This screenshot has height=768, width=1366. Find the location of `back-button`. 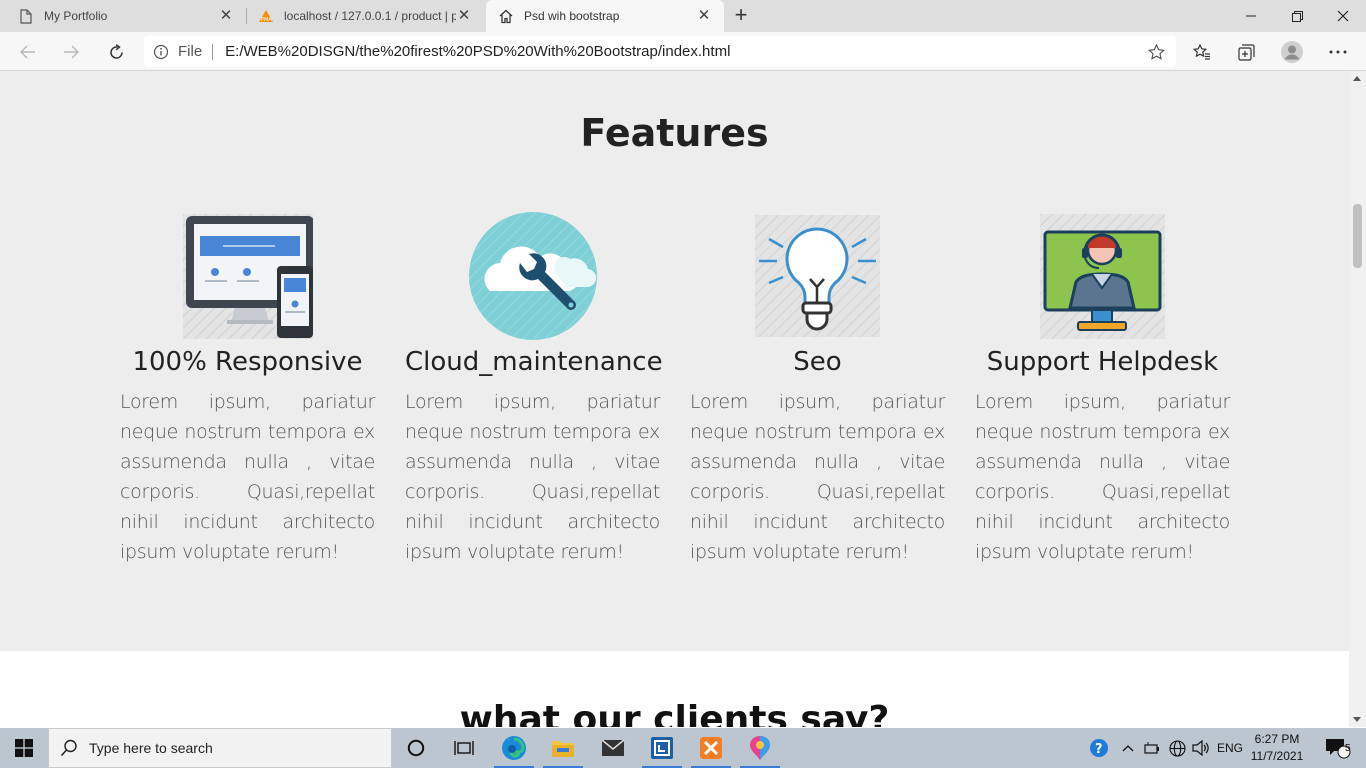

back-button is located at coordinates (28, 52).